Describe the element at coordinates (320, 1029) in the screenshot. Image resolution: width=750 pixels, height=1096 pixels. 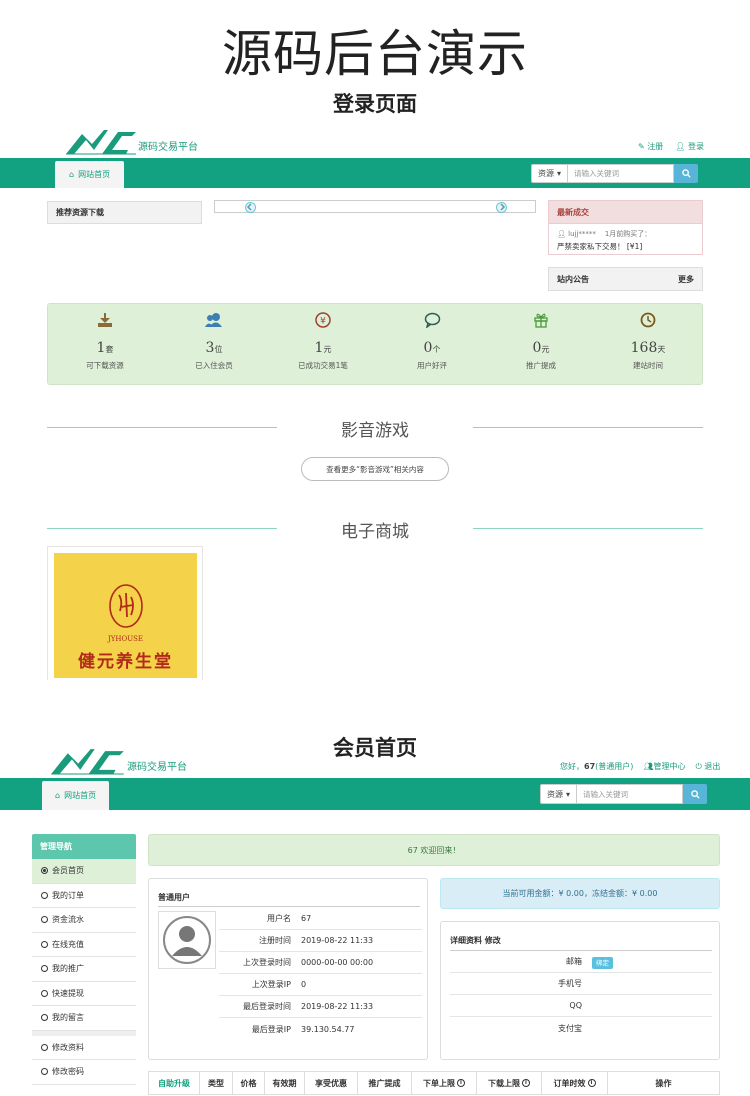
I see `user-row-latest-login-ip: 最后登录IP 39.130.54.77` at that location.